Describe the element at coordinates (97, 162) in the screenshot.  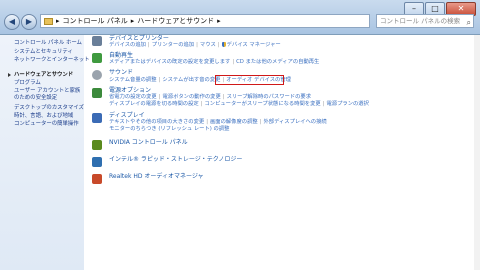
I see `intel-rst-icon` at that location.